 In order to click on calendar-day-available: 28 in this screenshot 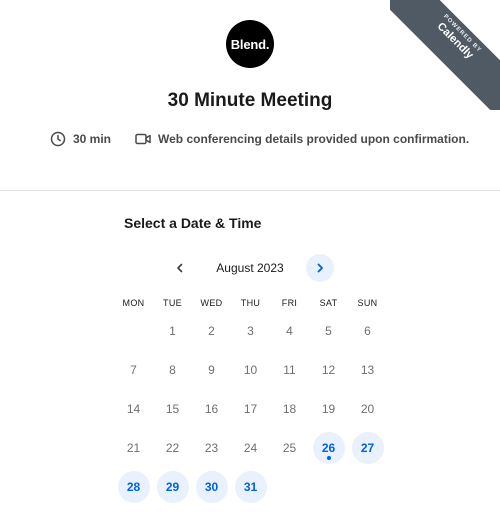, I will do `click(133, 486)`.